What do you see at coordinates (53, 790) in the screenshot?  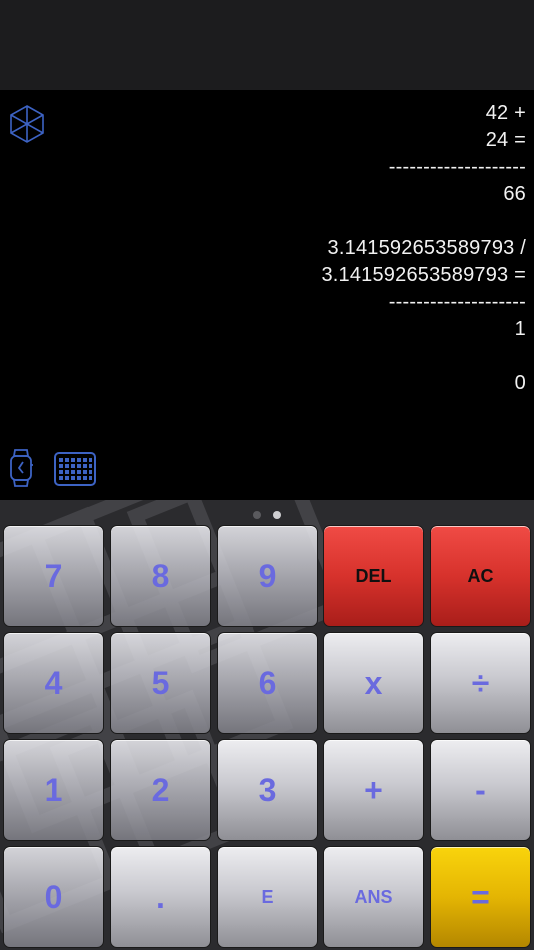 I see `key-1: 1` at bounding box center [53, 790].